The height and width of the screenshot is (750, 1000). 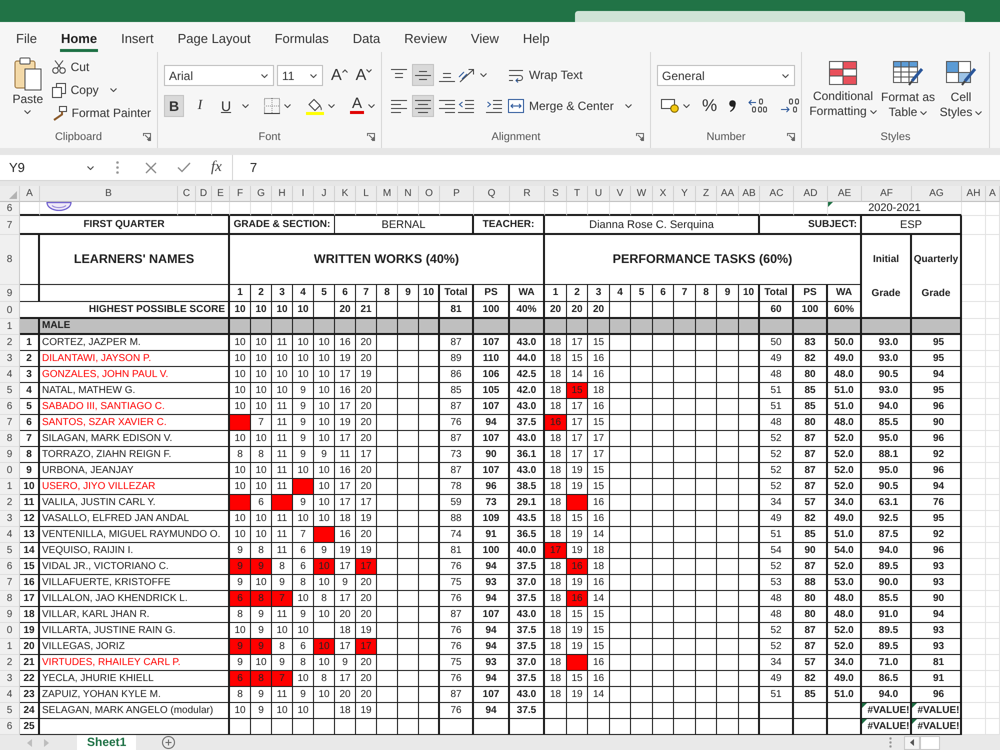 What do you see at coordinates (50, 167) in the screenshot?
I see `name-box: Y9` at bounding box center [50, 167].